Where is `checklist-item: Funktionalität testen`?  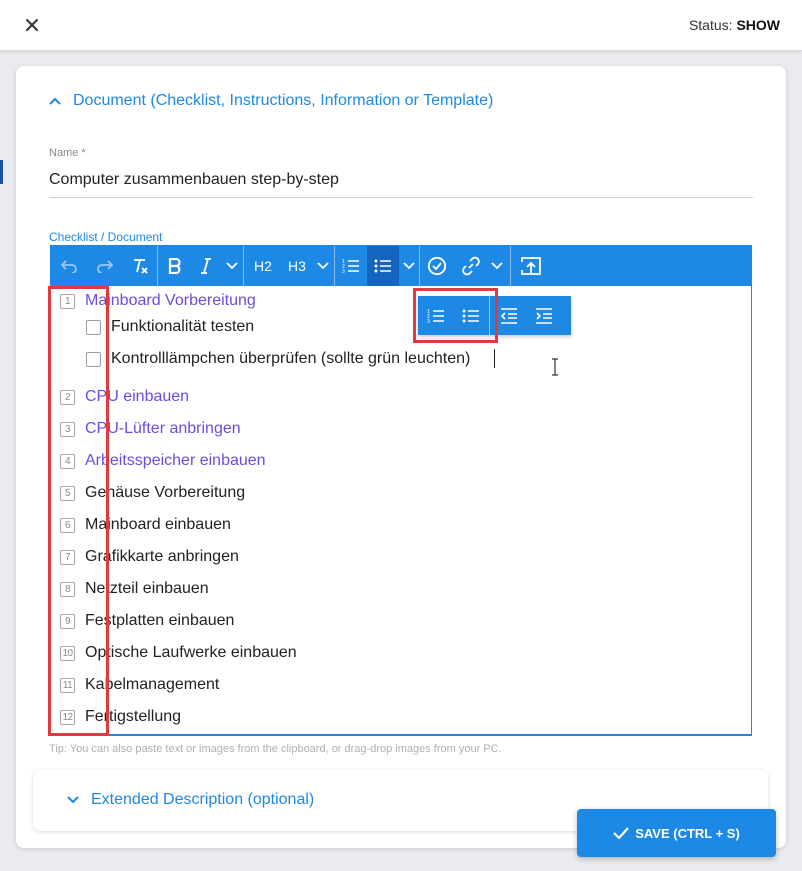
checklist-item: Funktionalität testen is located at coordinates (170, 327).